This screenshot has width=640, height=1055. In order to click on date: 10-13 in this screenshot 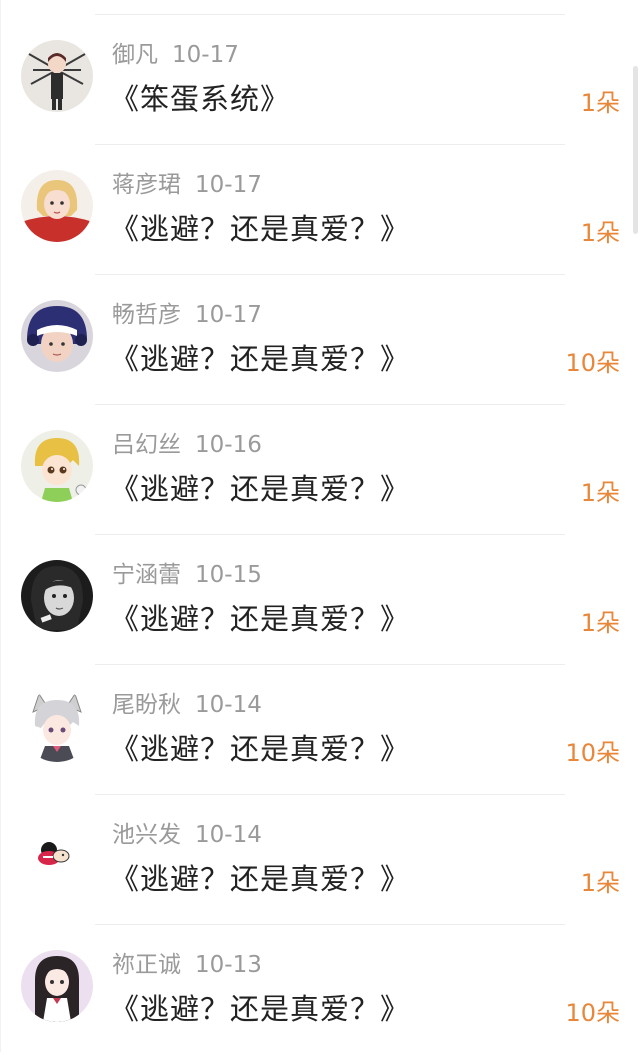, I will do `click(228, 965)`.